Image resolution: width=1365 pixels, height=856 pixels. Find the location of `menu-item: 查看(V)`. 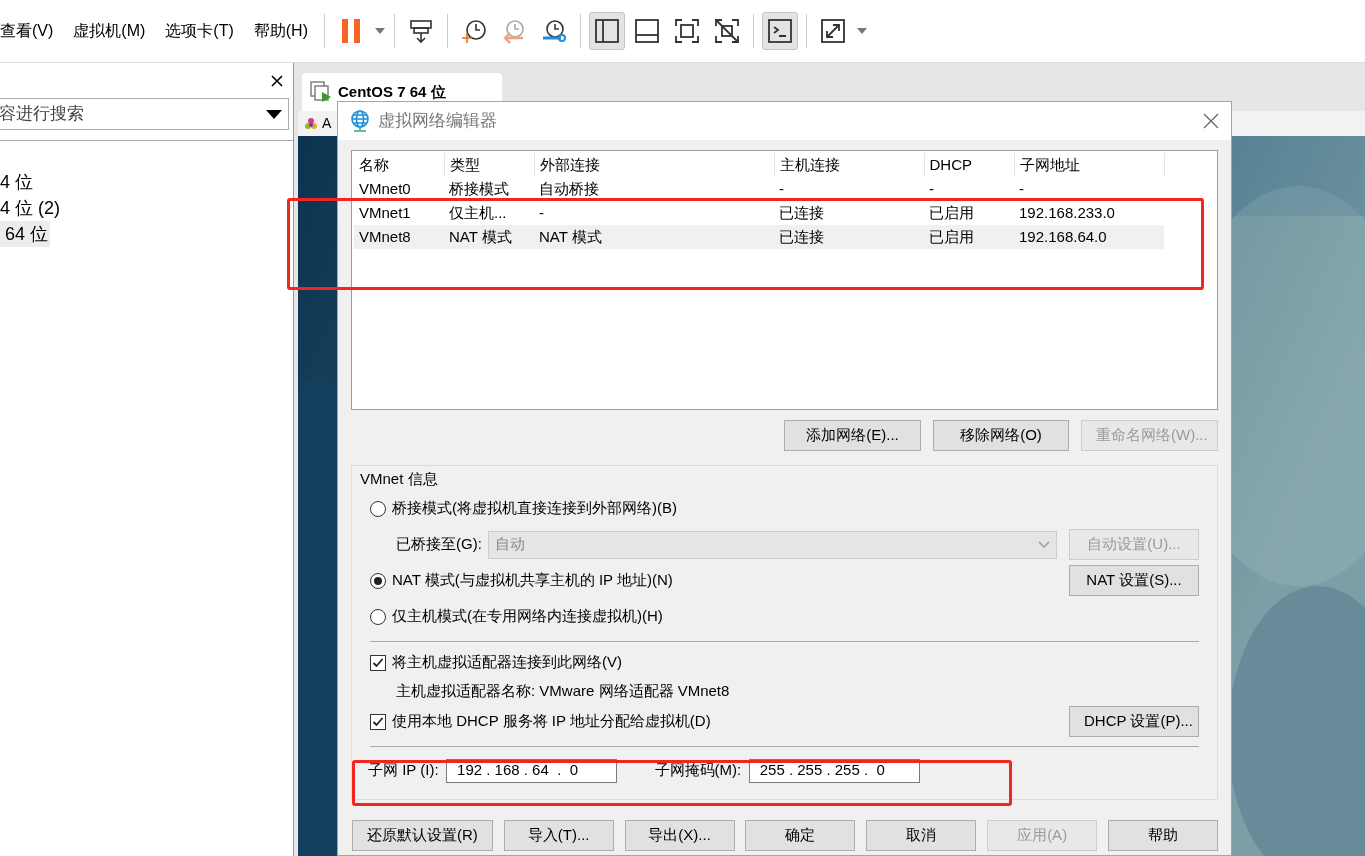

menu-item: 查看(V) is located at coordinates (32, 31).